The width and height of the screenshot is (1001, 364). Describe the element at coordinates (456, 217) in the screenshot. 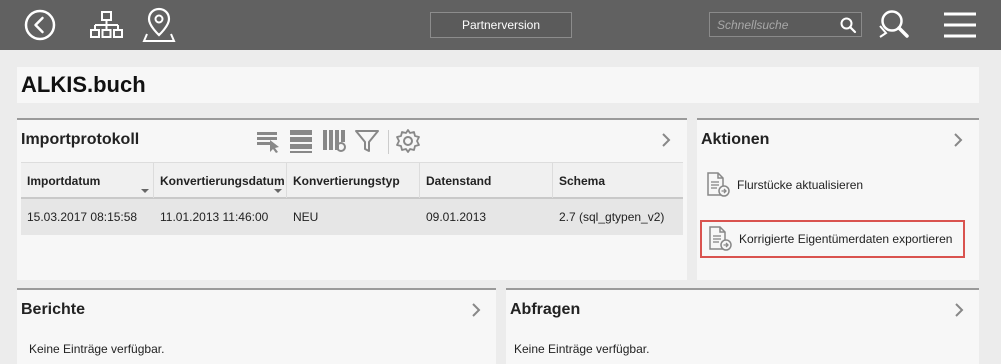

I see `cell-datenstand: 09.01.2013` at that location.